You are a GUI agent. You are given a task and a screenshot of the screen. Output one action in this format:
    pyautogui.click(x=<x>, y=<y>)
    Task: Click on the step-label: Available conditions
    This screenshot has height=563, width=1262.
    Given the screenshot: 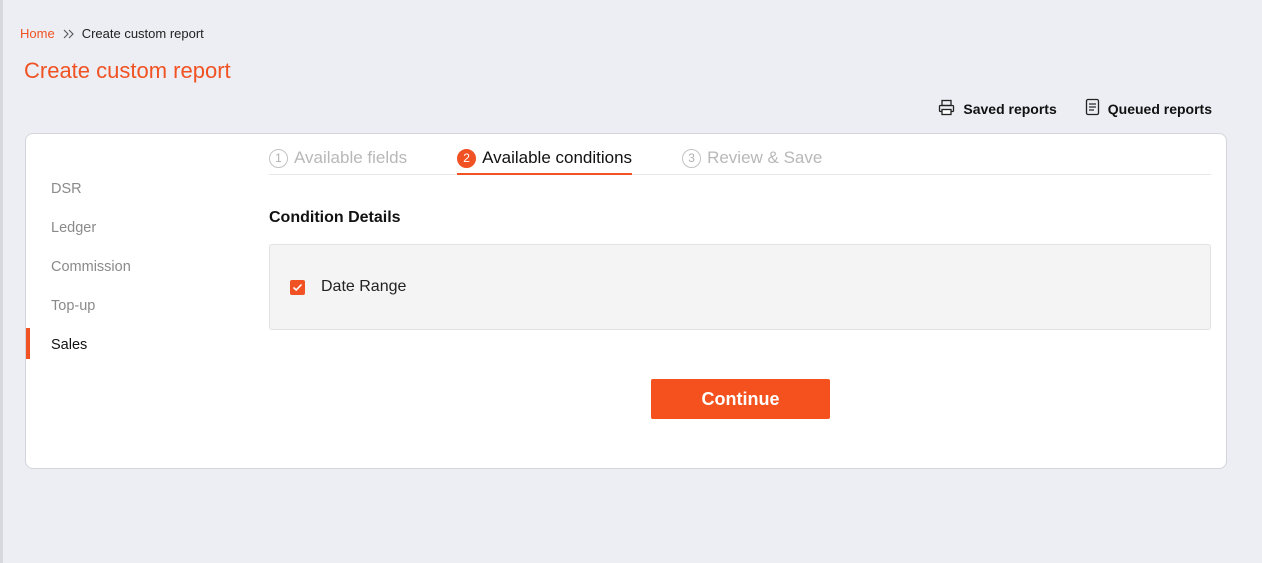 What is the action you would take?
    pyautogui.click(x=557, y=157)
    